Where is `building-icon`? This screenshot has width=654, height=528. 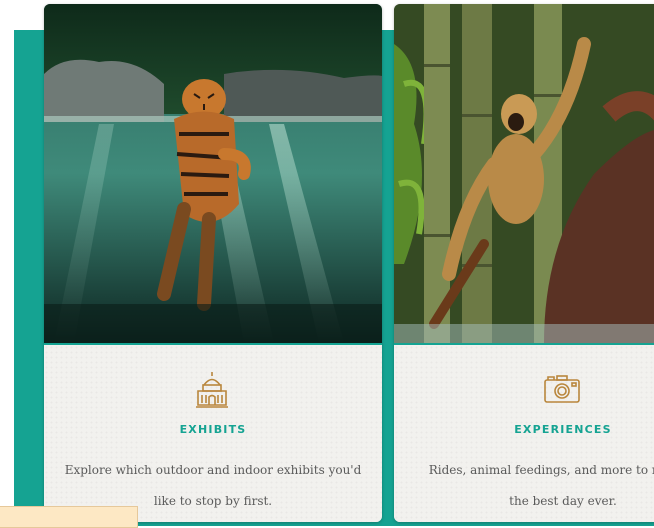 building-icon is located at coordinates (212, 389).